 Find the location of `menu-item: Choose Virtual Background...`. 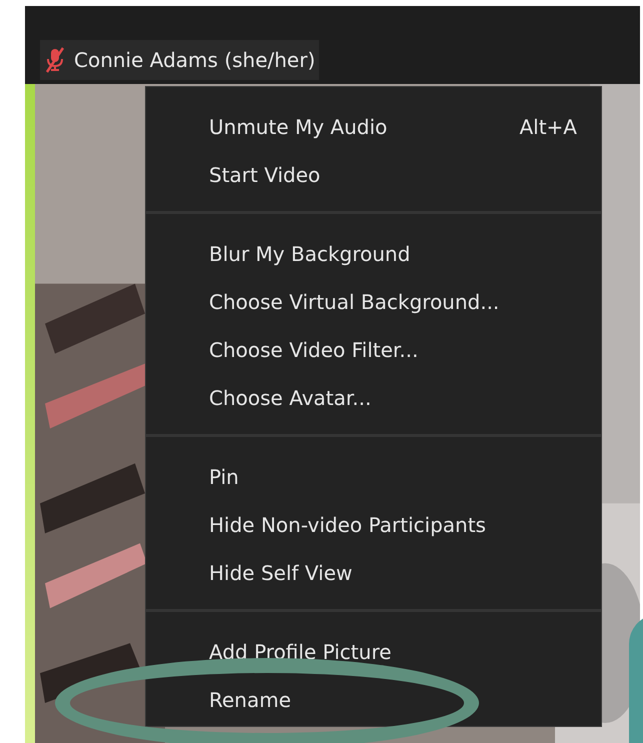

menu-item: Choose Virtual Background... is located at coordinates (354, 302).